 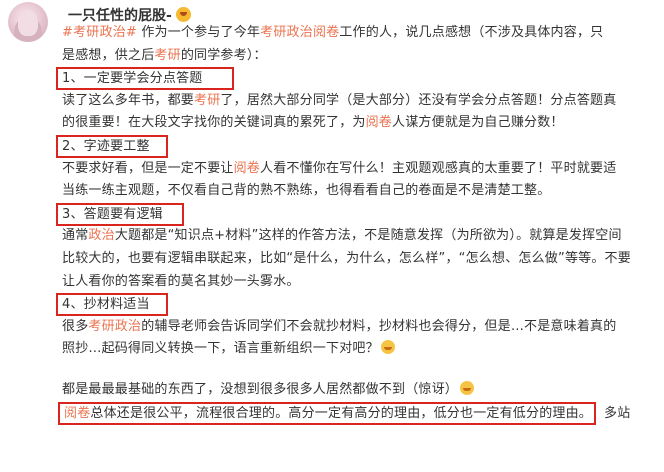 What do you see at coordinates (214, 123) in the screenshot?
I see `paragraph-text: 的很重要！在大段文字找你的关键词真的累死了，为` at bounding box center [214, 123].